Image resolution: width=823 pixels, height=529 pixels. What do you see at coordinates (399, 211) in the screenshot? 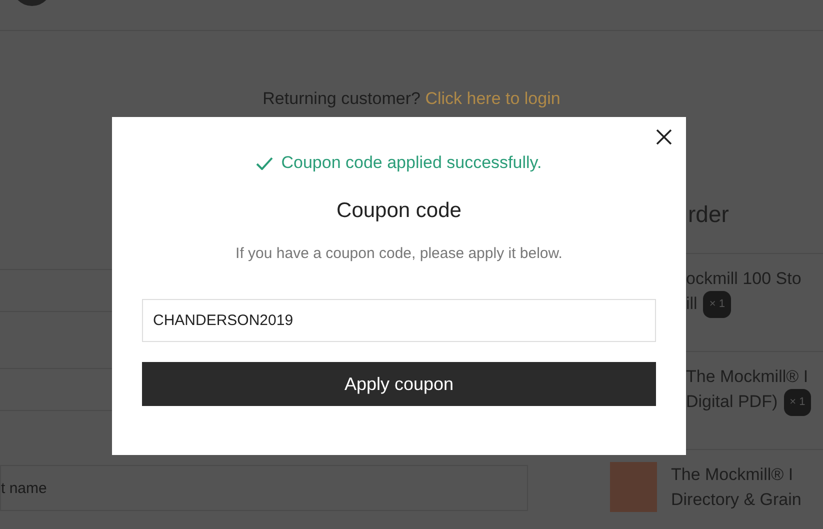
I see `dialog-title: Coupon code` at bounding box center [399, 211].